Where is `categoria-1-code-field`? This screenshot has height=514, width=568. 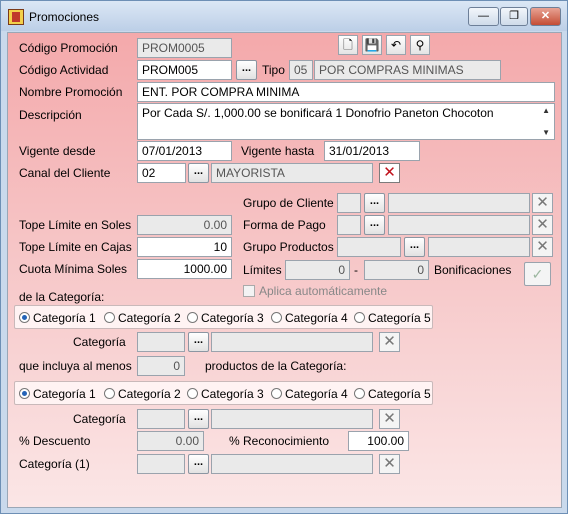 categoria-1-code-field is located at coordinates (161, 464).